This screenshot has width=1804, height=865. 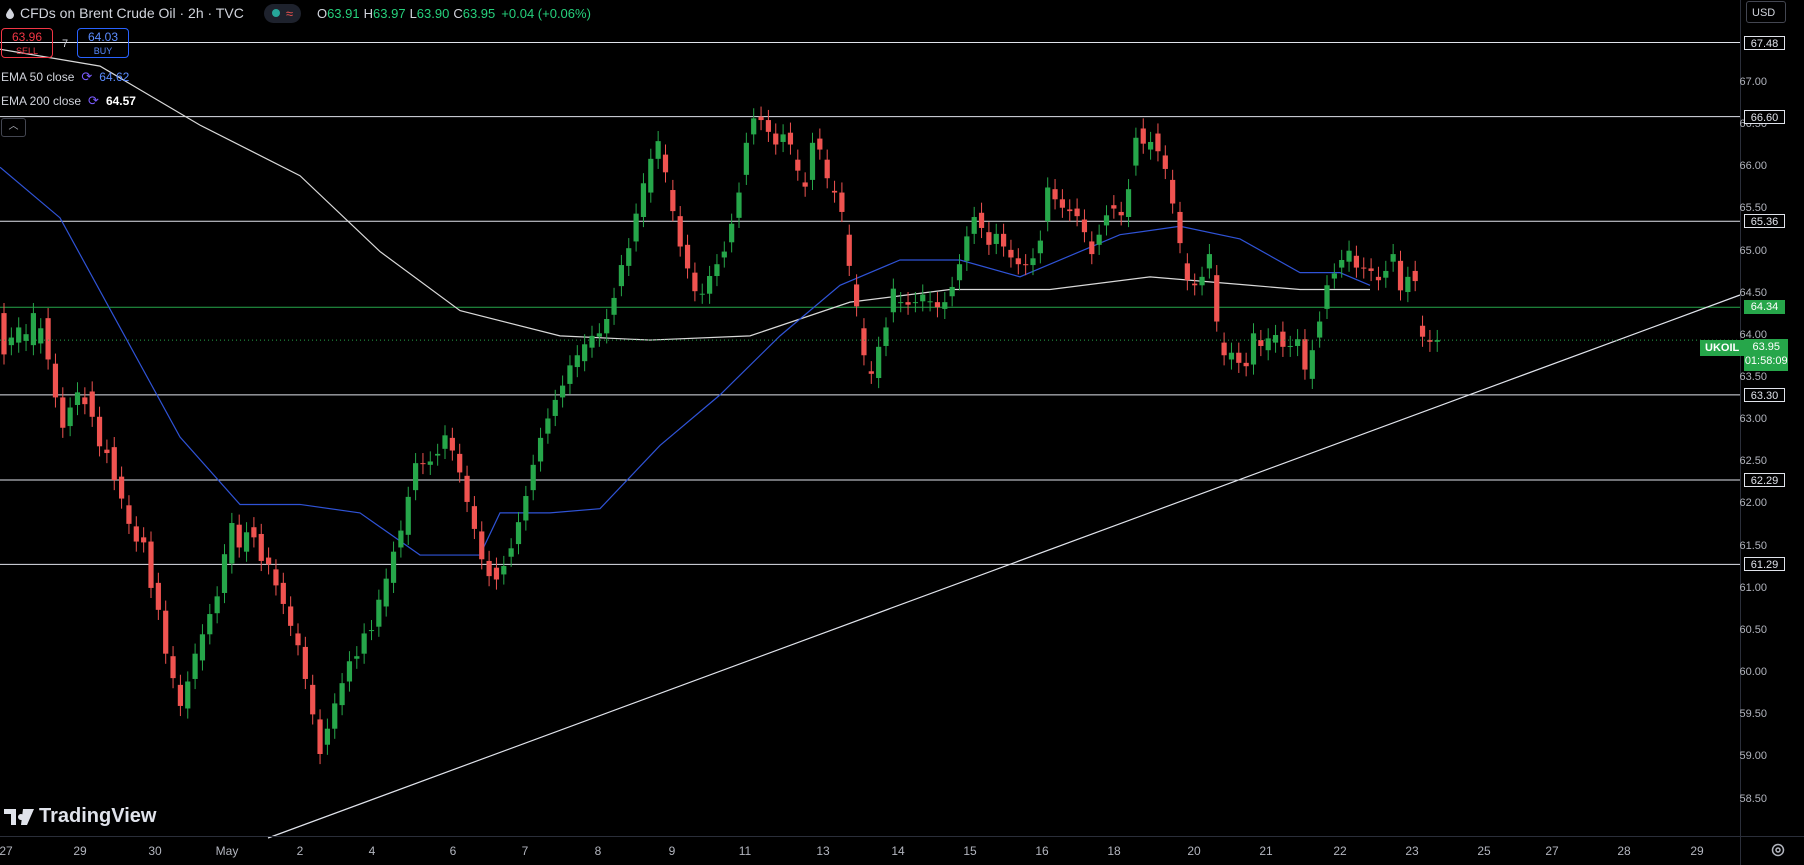 What do you see at coordinates (1778, 850) in the screenshot?
I see `gear-icon` at bounding box center [1778, 850].